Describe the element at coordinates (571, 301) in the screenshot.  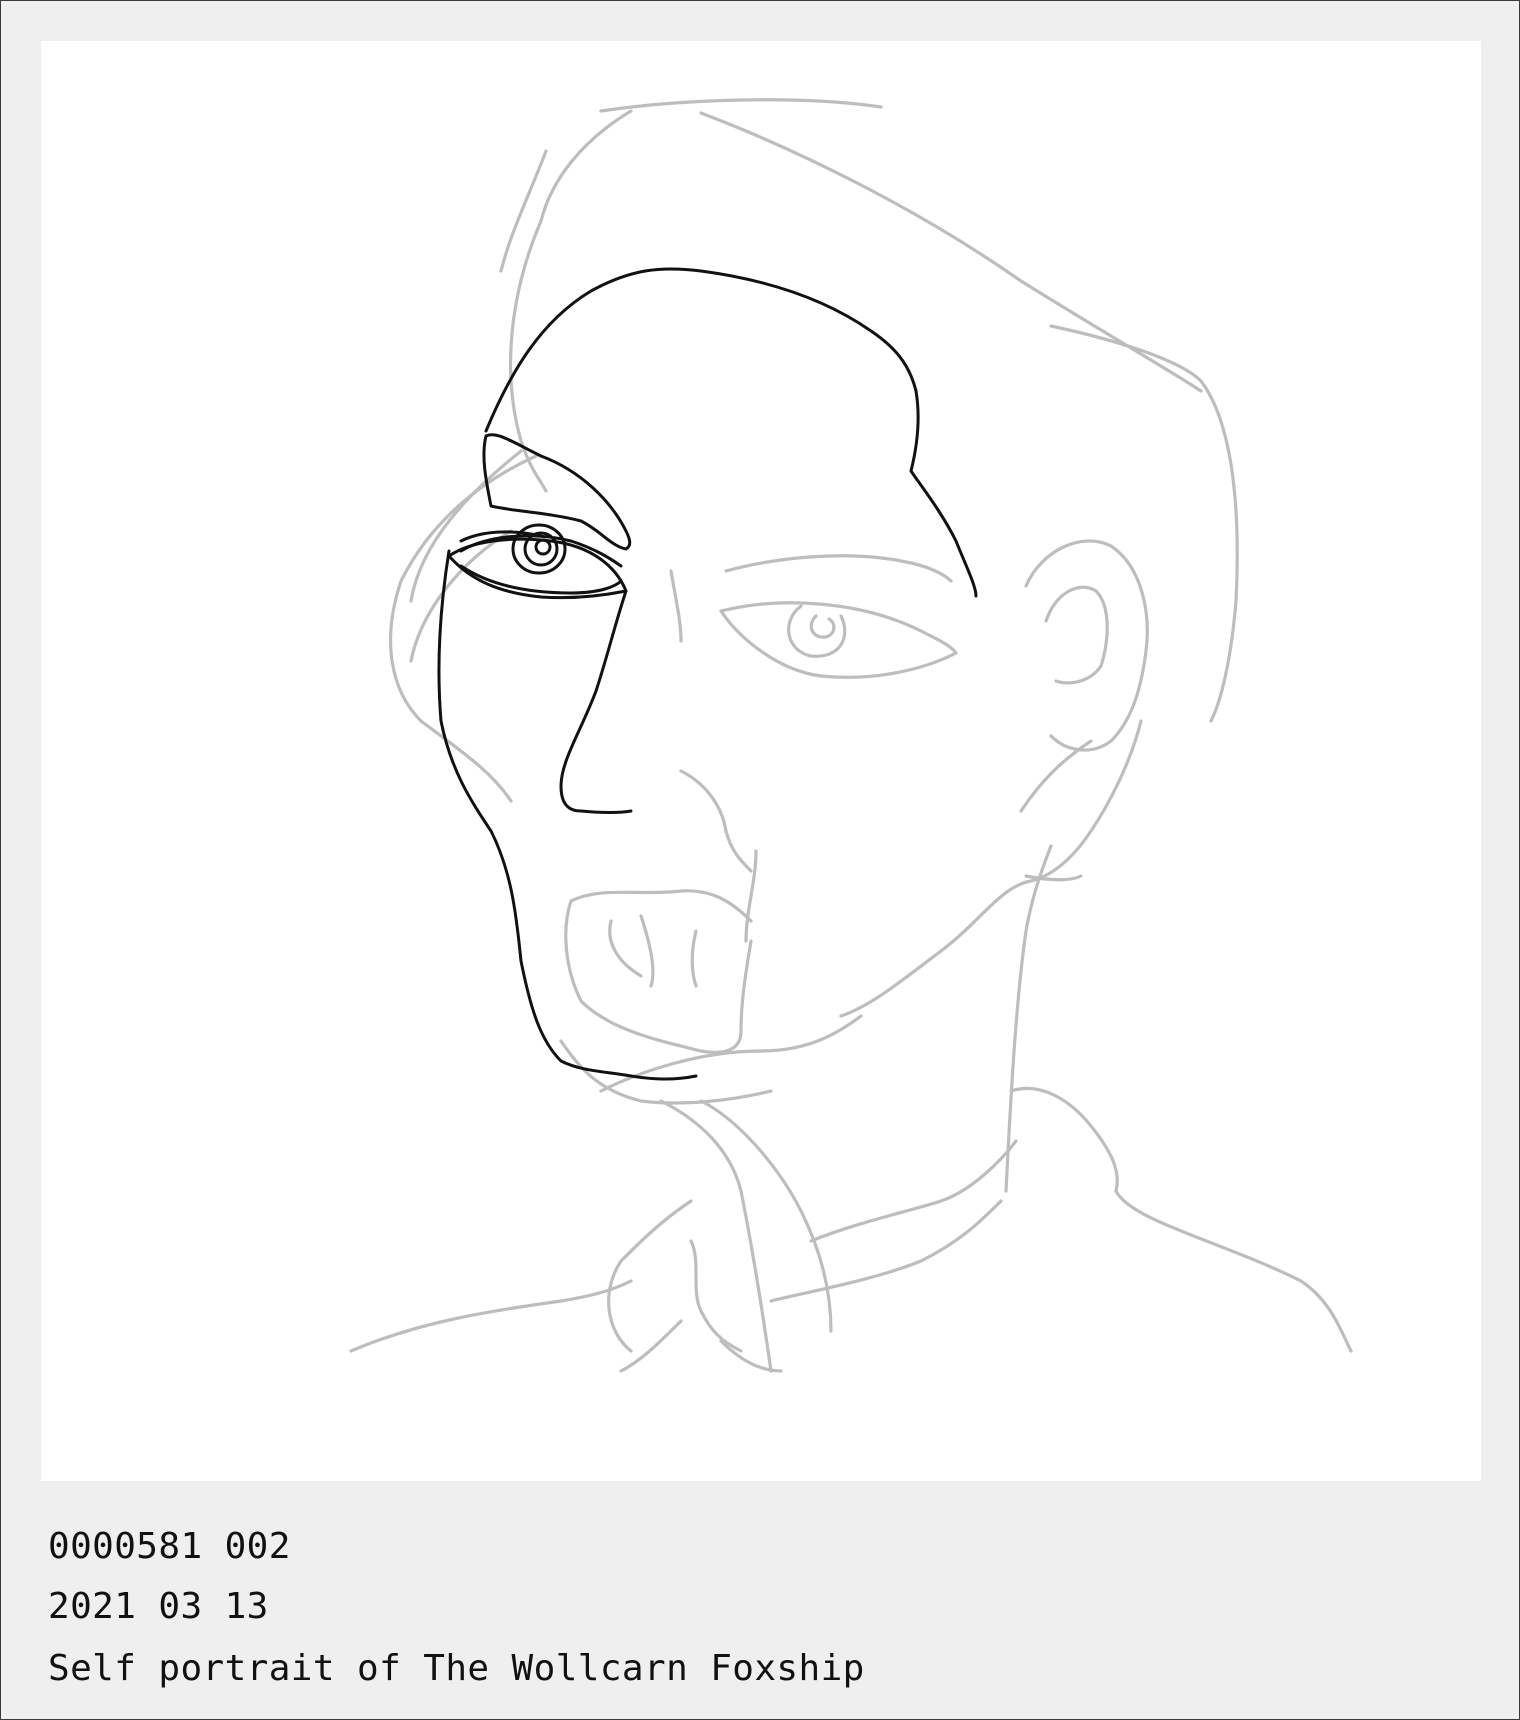
I see `hair-left-line` at that location.